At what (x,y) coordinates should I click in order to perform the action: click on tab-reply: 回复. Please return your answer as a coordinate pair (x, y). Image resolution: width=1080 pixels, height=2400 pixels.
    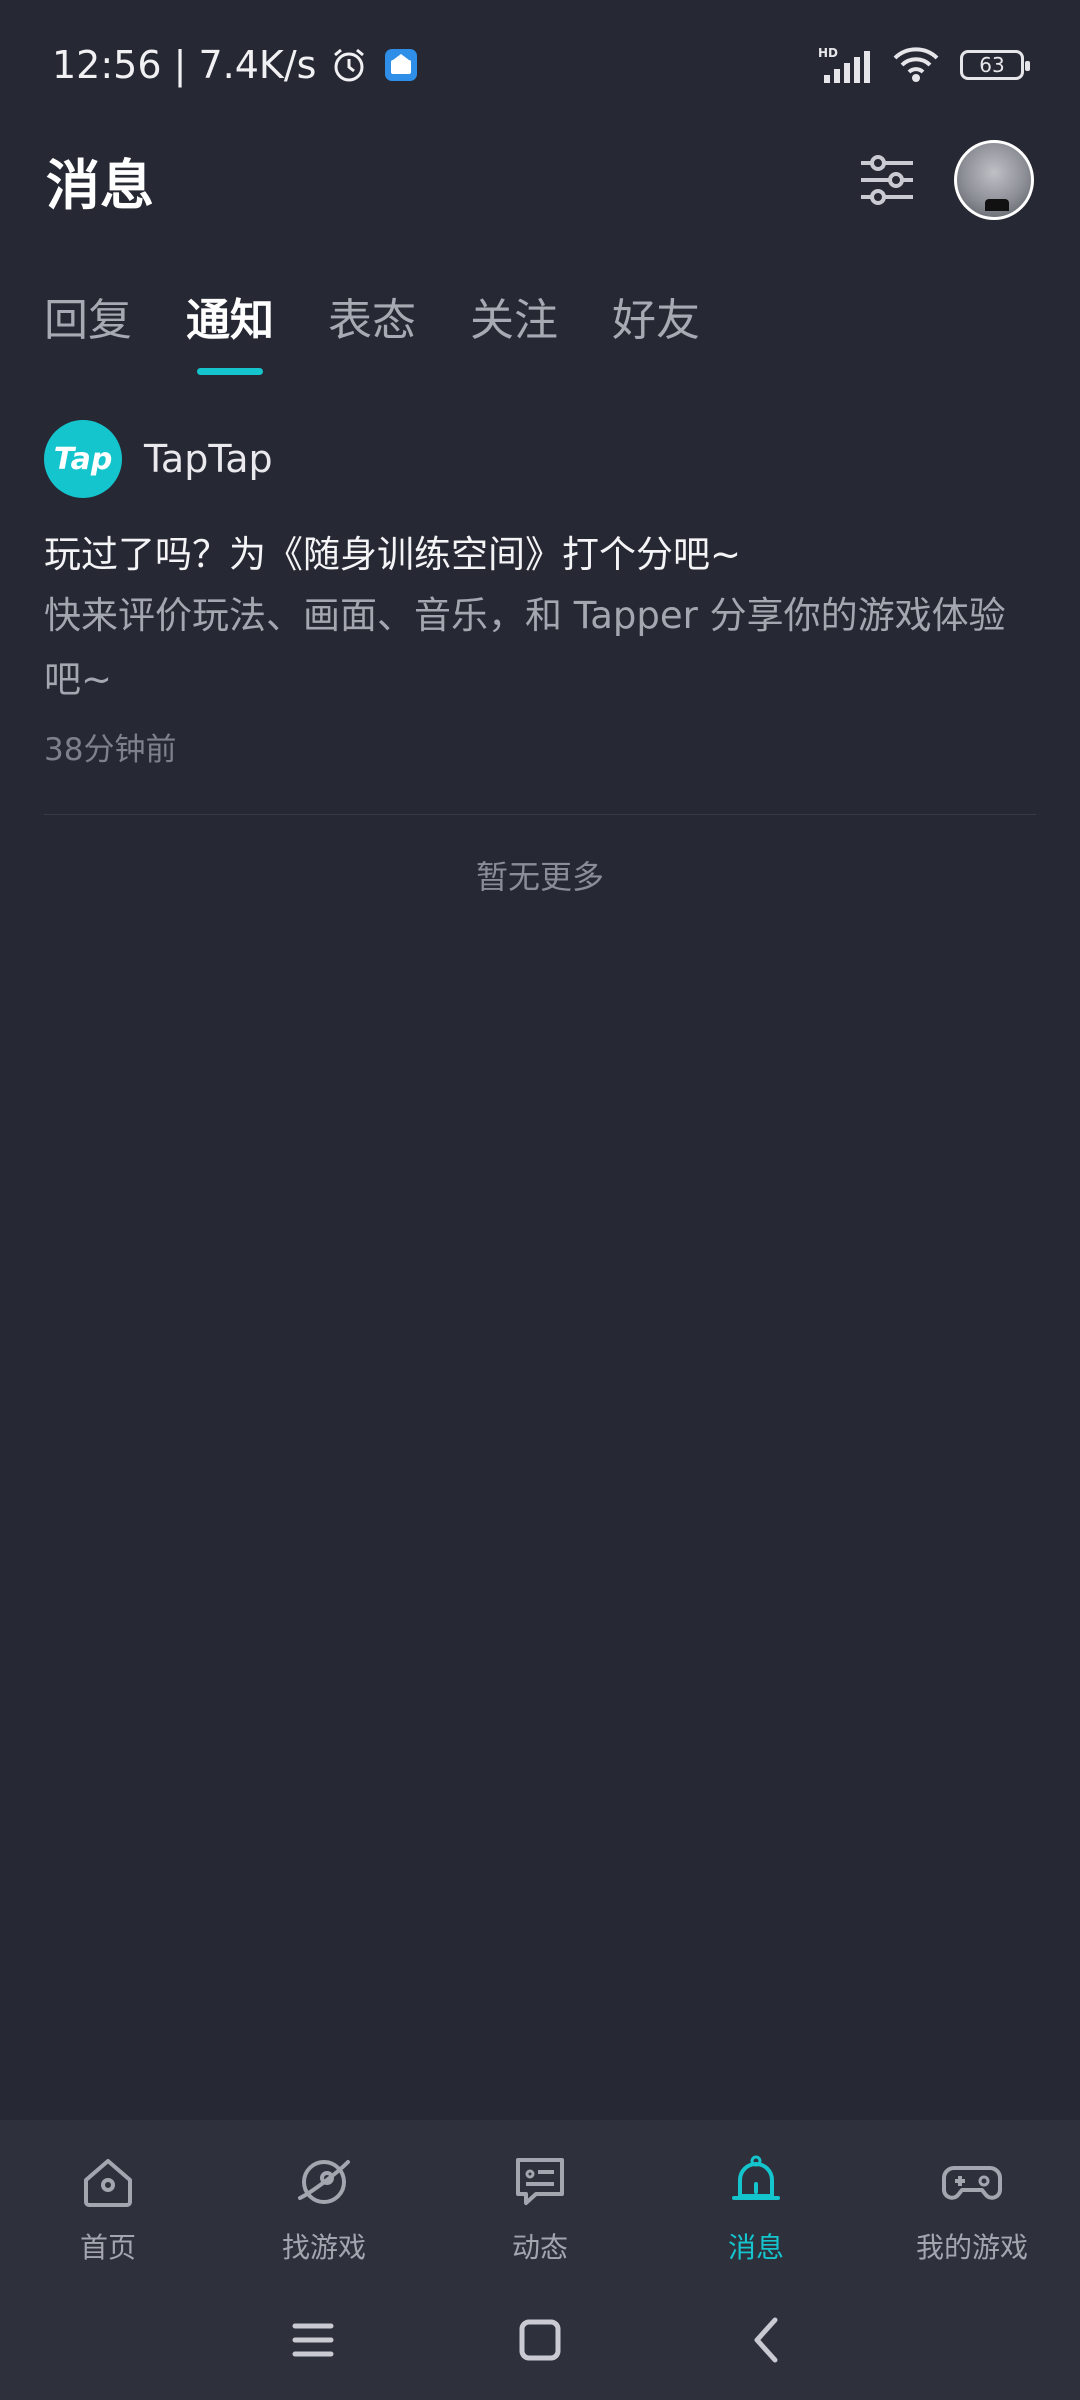
    Looking at the image, I should click on (88, 325).